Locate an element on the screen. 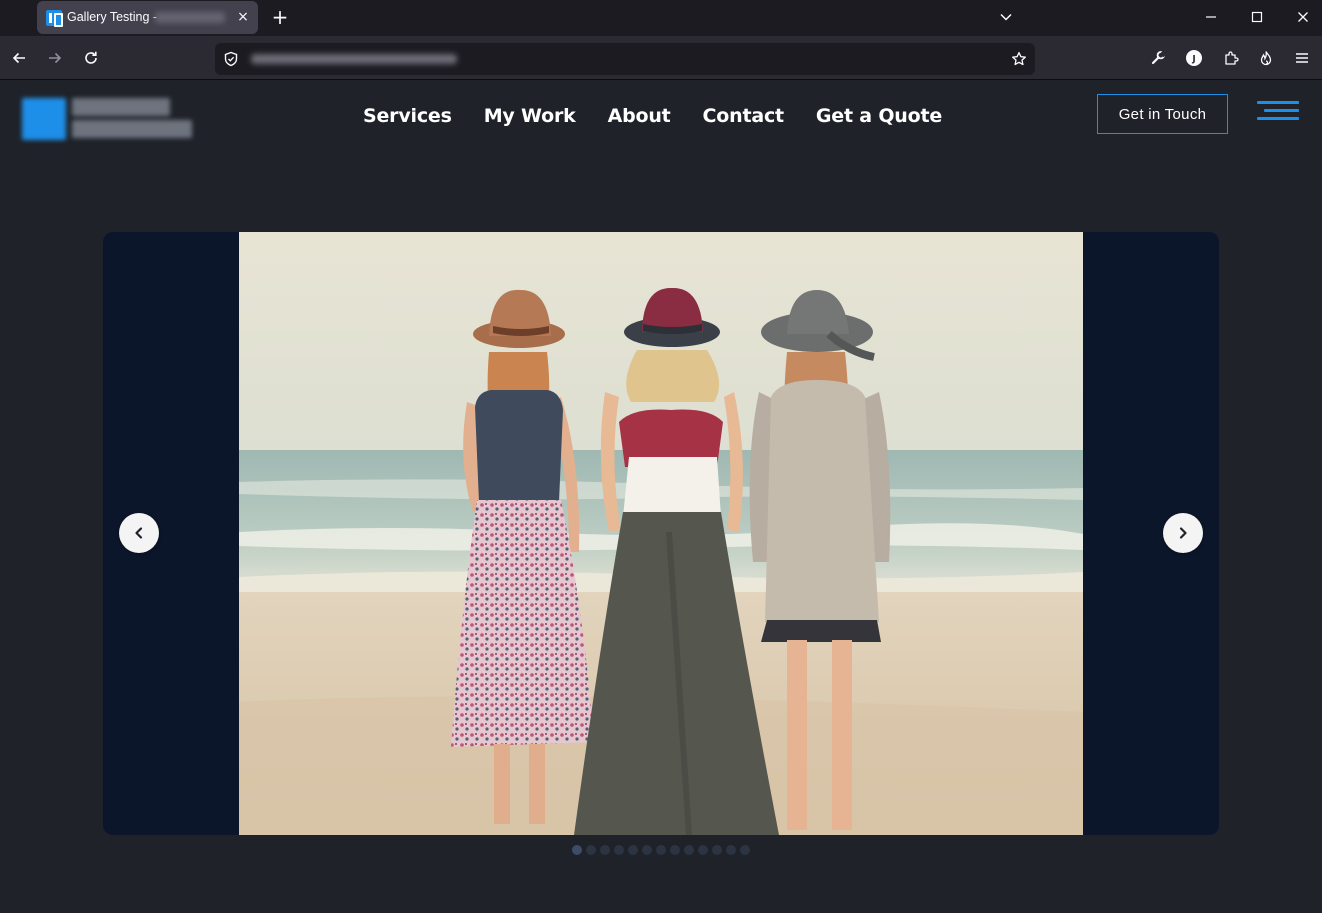 This screenshot has height=913, width=1322. chevron-right-icon is located at coordinates (1183, 533).